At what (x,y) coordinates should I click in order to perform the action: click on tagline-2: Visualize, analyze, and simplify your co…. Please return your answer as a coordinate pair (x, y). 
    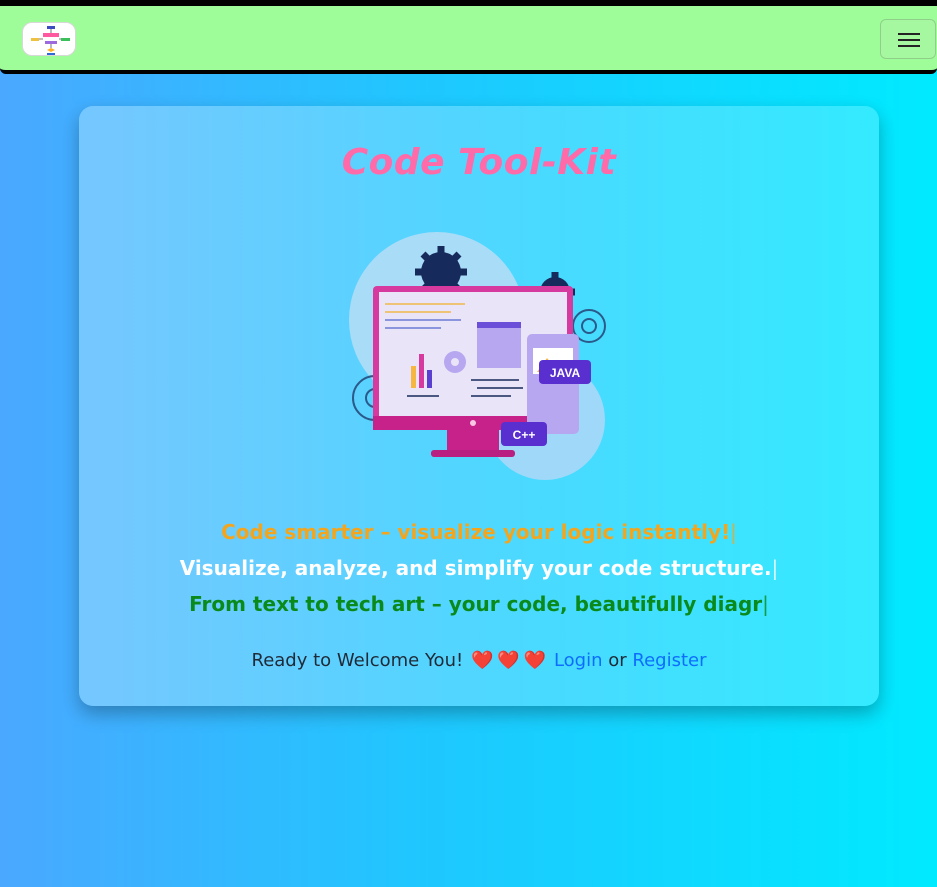
    Looking at the image, I should click on (479, 568).